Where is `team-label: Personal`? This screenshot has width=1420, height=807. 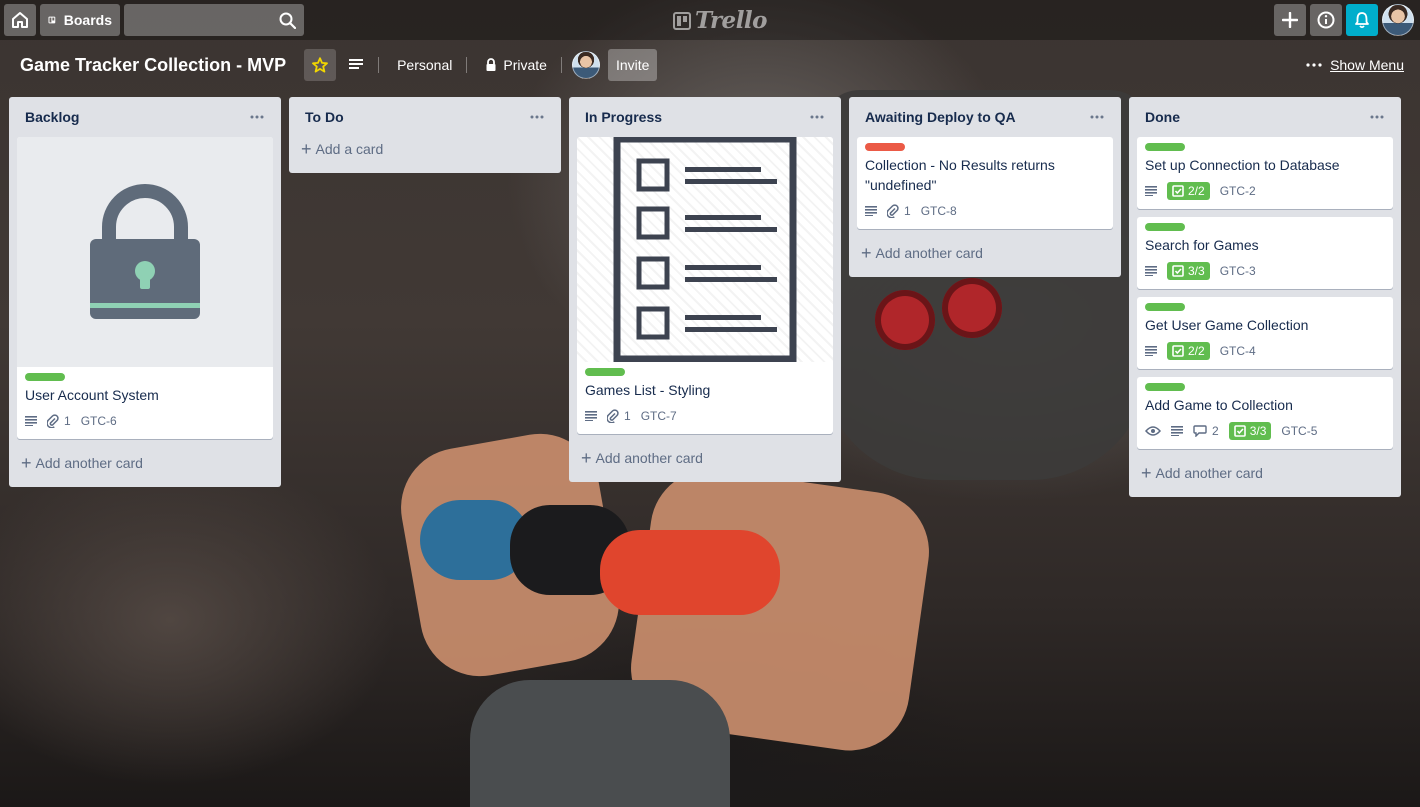 team-label: Personal is located at coordinates (425, 65).